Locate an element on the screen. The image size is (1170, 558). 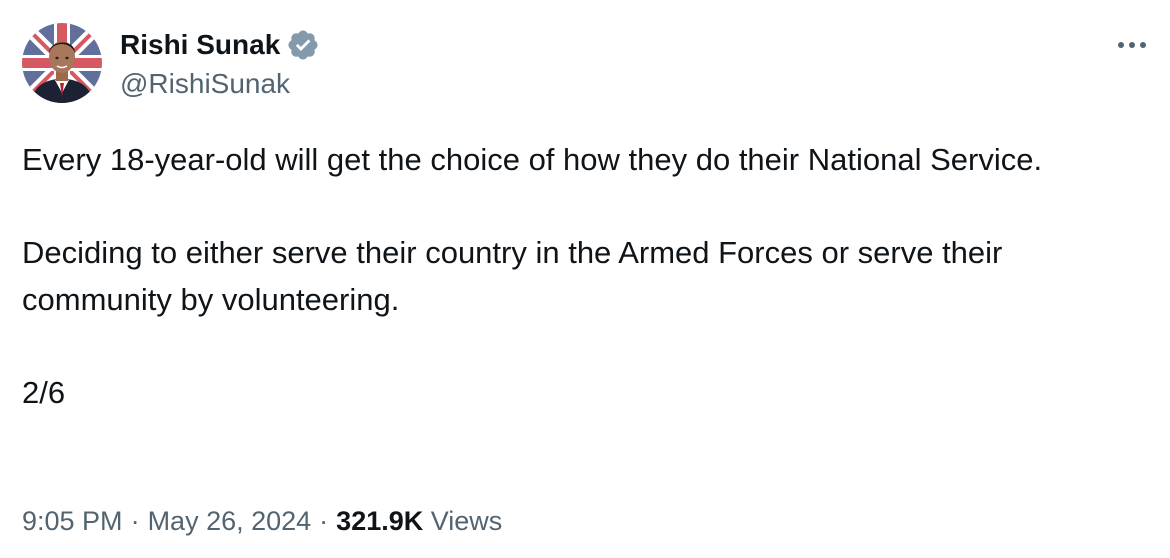
tweet-date: May 26, 2024 is located at coordinates (230, 521).